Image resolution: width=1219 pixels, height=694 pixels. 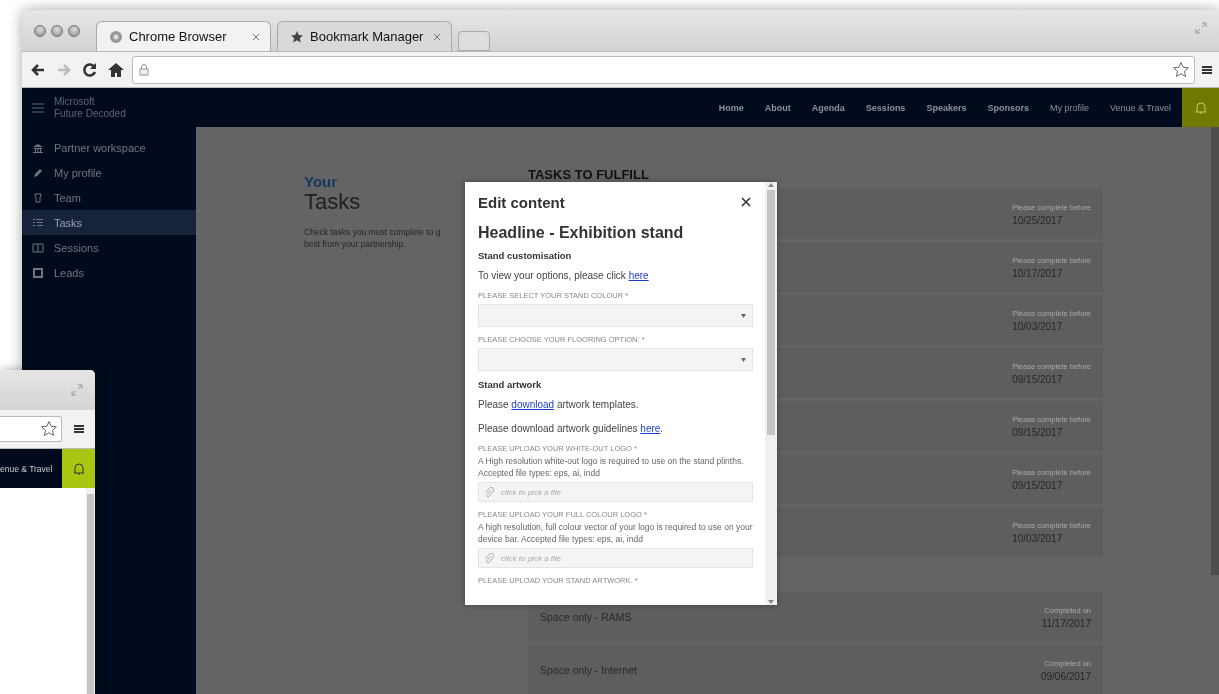 What do you see at coordinates (297, 36) in the screenshot?
I see `star-icon` at bounding box center [297, 36].